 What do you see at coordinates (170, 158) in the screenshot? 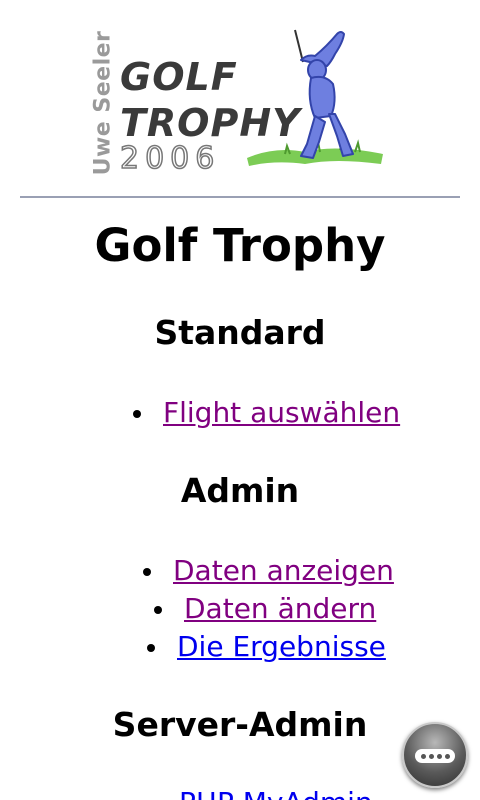
I see `logo-year: 2006` at bounding box center [170, 158].